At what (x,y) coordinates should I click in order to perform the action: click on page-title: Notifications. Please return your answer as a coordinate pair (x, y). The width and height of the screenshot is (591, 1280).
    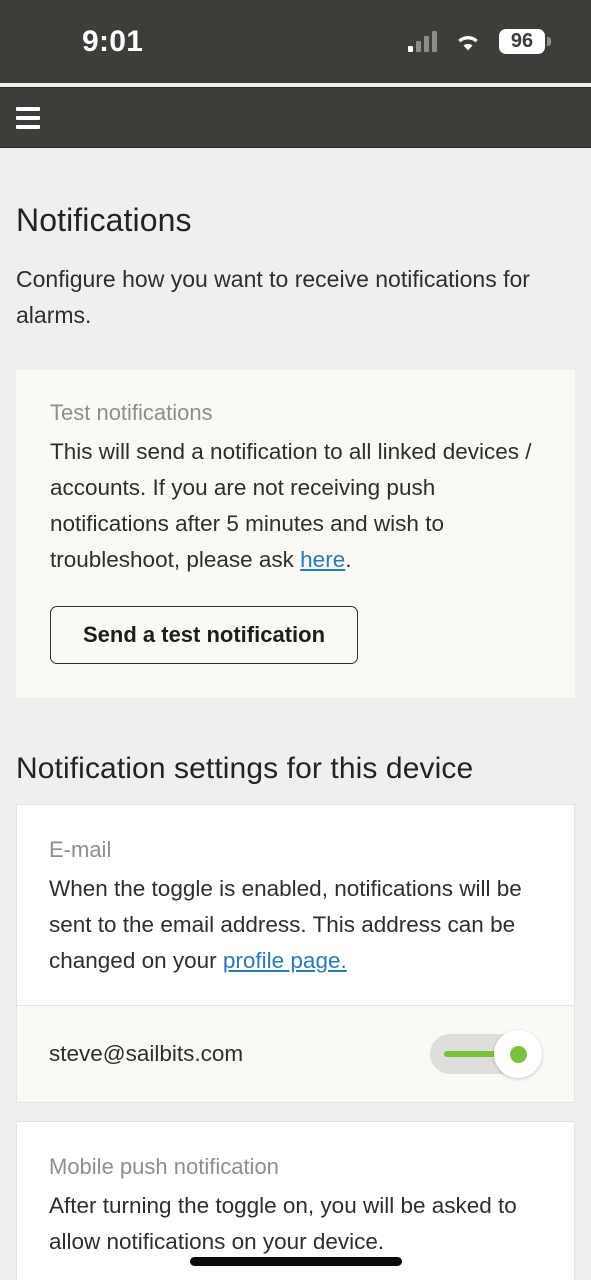
    Looking at the image, I should click on (104, 220).